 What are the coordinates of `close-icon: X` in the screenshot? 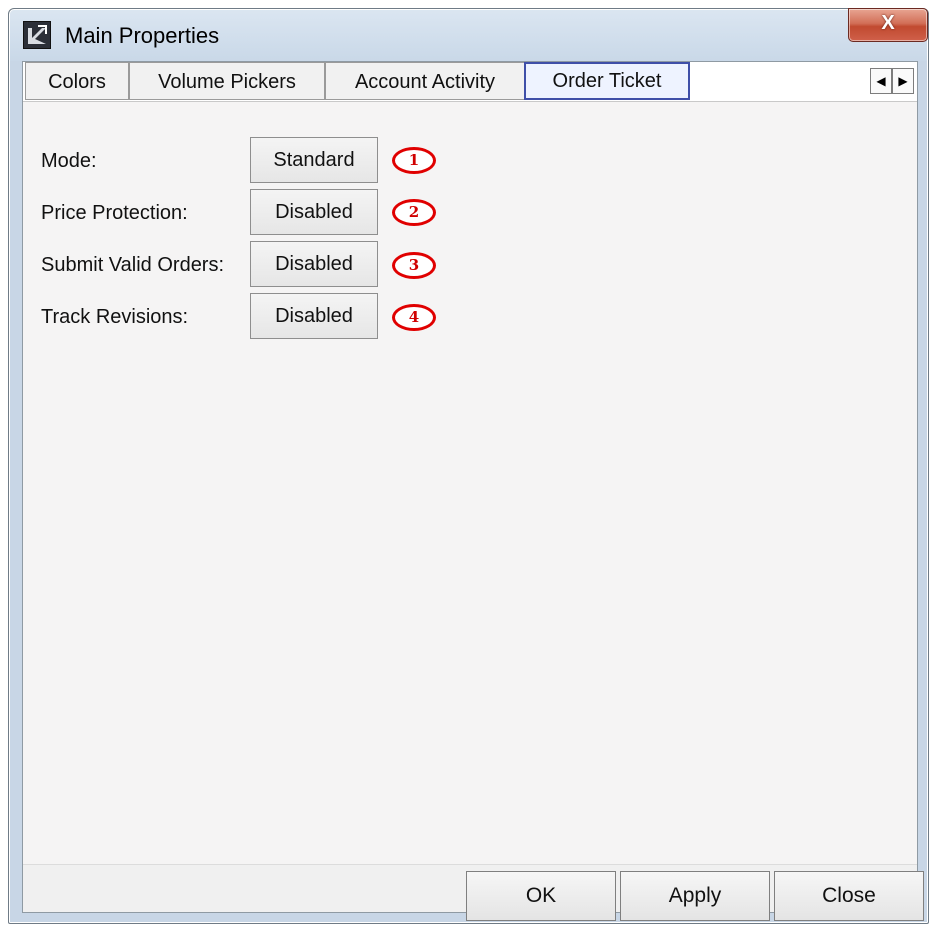 It's located at (888, 23).